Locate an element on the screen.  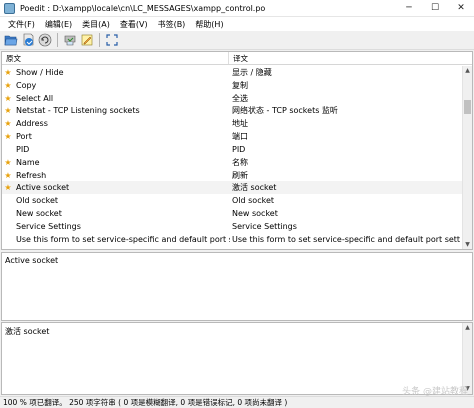
menu-edit: 编辑(E) is located at coordinates (58, 24).